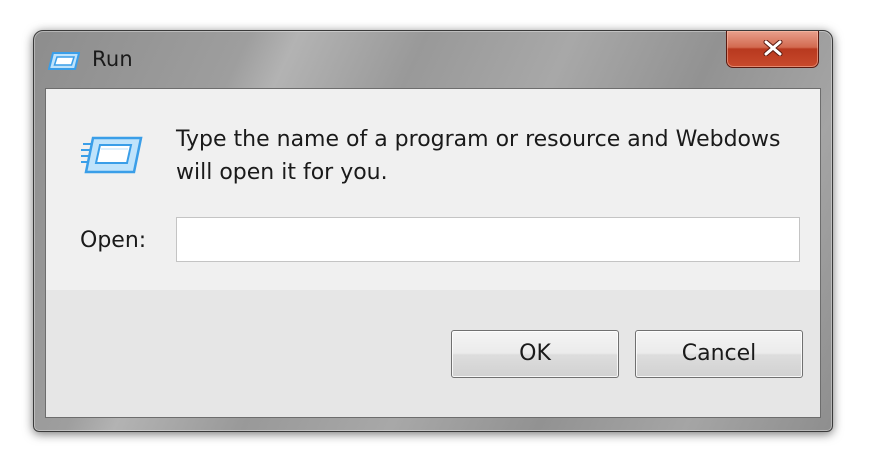  Describe the element at coordinates (719, 354) in the screenshot. I see `cancel-button: Cancel` at that location.